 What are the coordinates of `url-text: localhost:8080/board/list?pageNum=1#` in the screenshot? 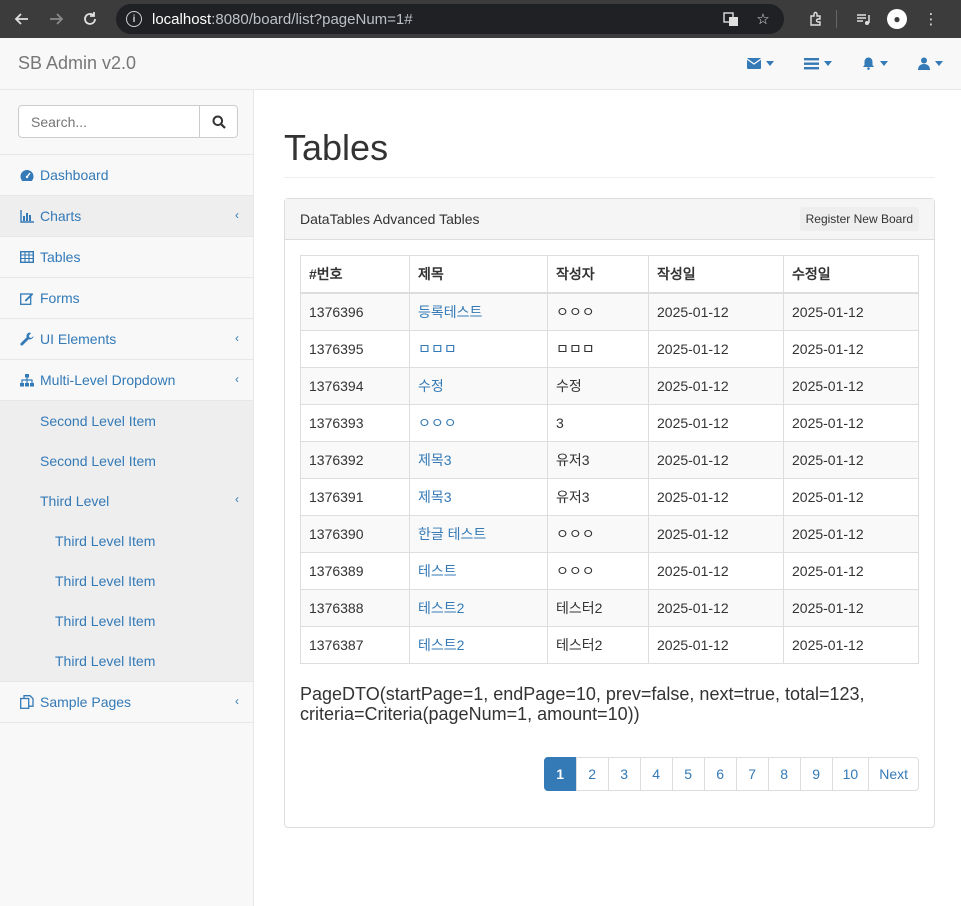 It's located at (431, 19).